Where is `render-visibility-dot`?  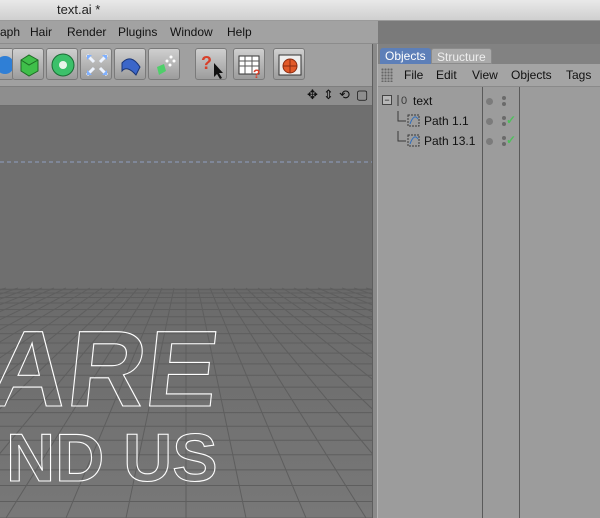 render-visibility-dot is located at coordinates (504, 104).